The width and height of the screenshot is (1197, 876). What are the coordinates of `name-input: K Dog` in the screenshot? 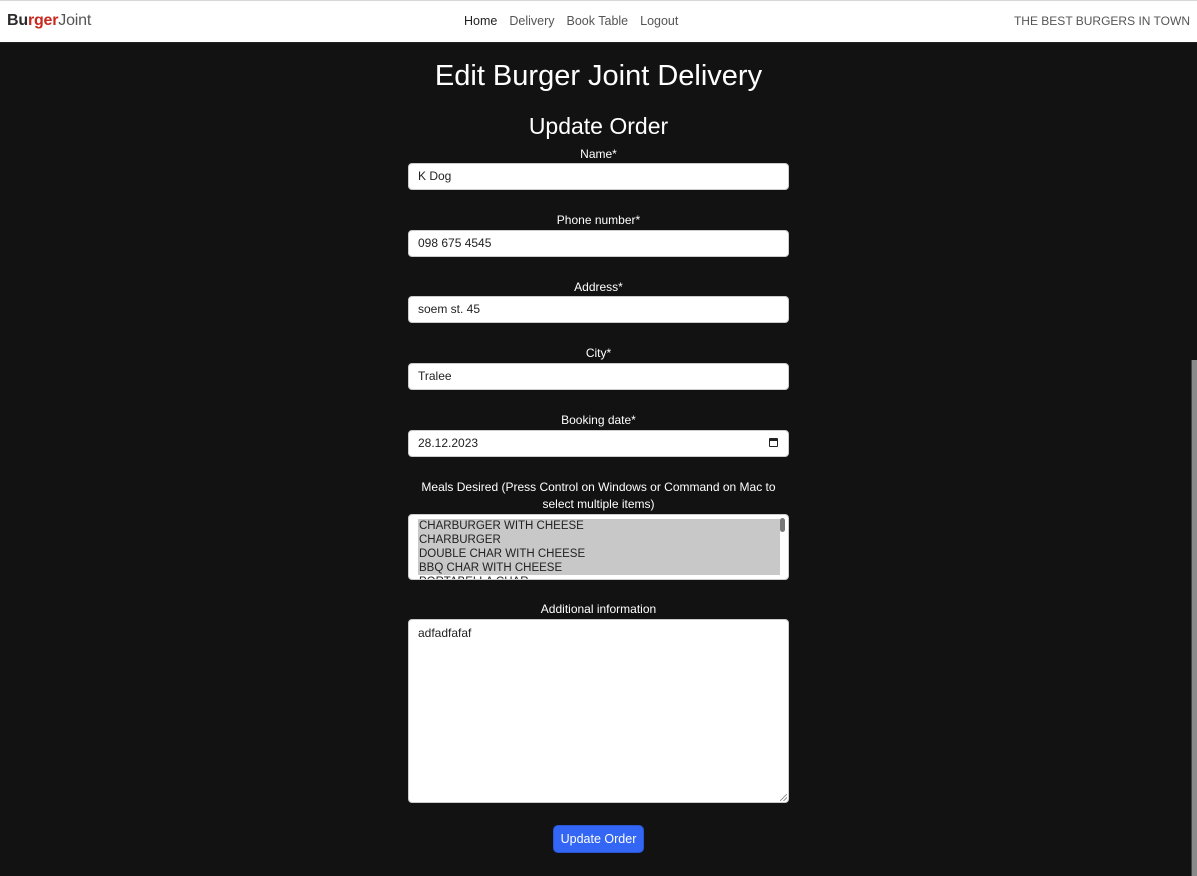 It's located at (598, 176).